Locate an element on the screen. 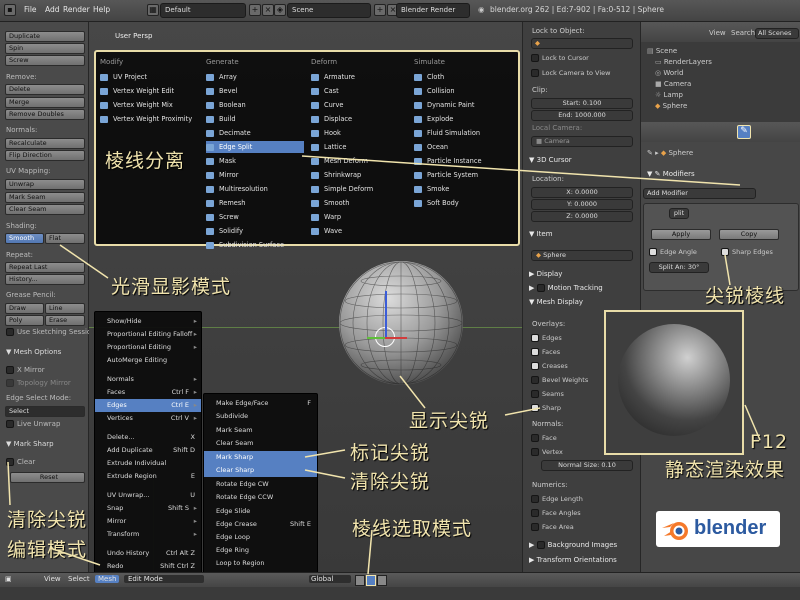 Image resolution: width=800 pixels, height=600 pixels. scene-field: Scene is located at coordinates (329, 10).